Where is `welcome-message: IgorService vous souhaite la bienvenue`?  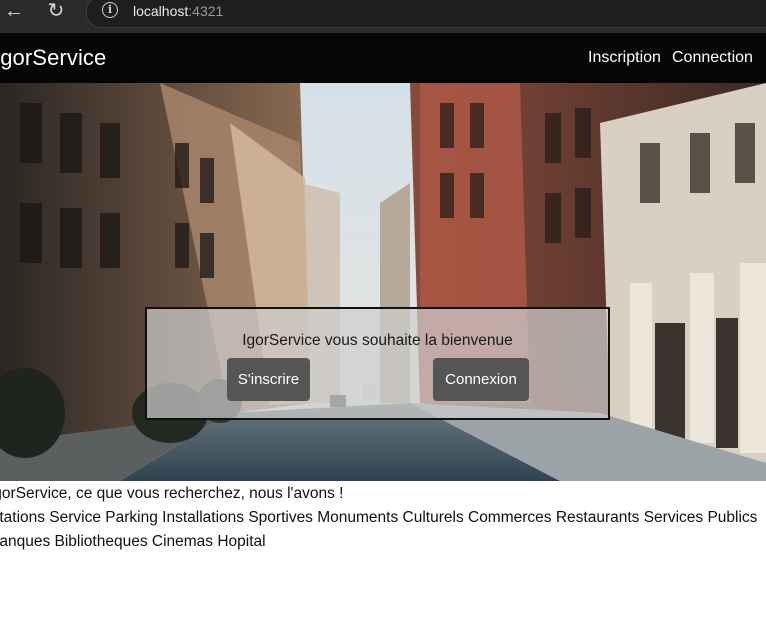
welcome-message: IgorService vous souhaite la bienvenue is located at coordinates (377, 340).